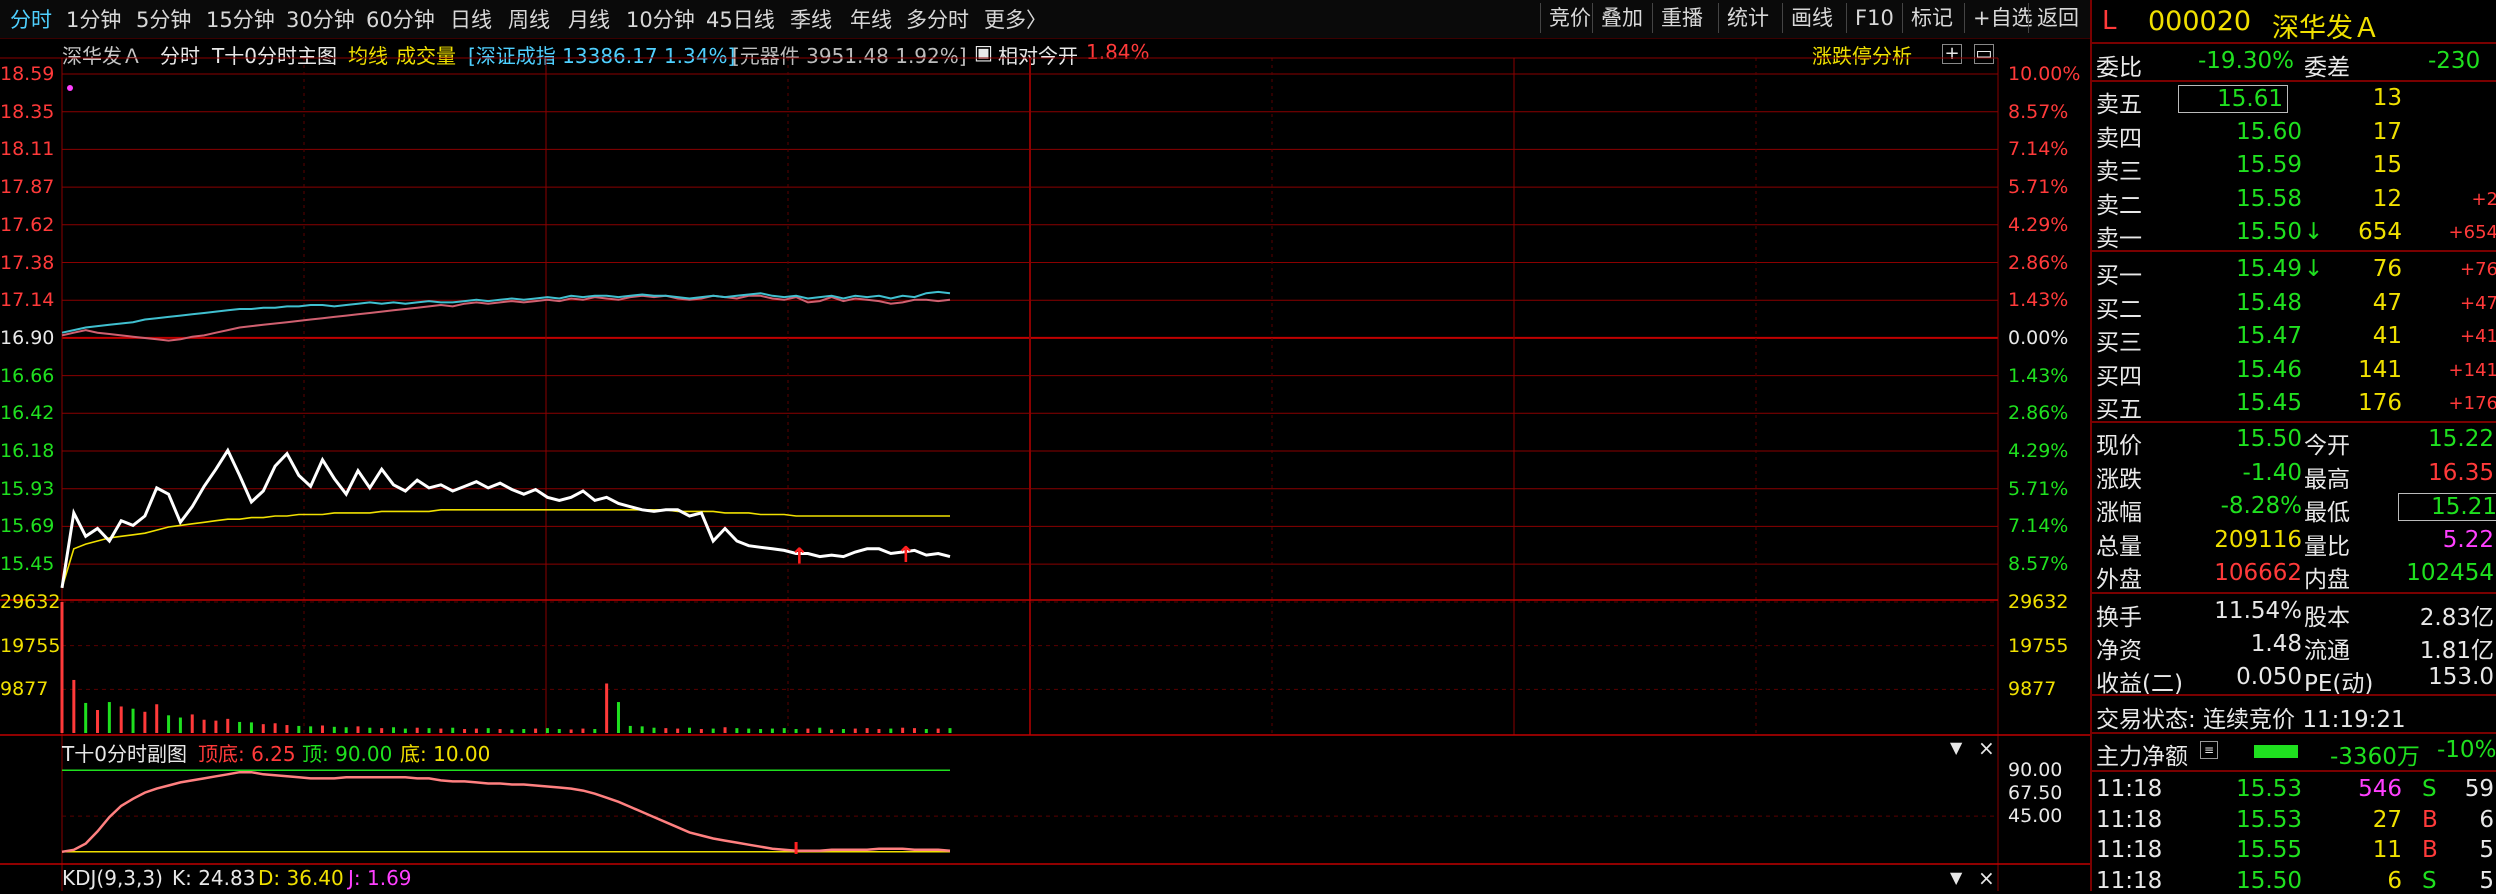 The height and width of the screenshot is (894, 2496). I want to click on bid-volume: 176, so click(2380, 403).